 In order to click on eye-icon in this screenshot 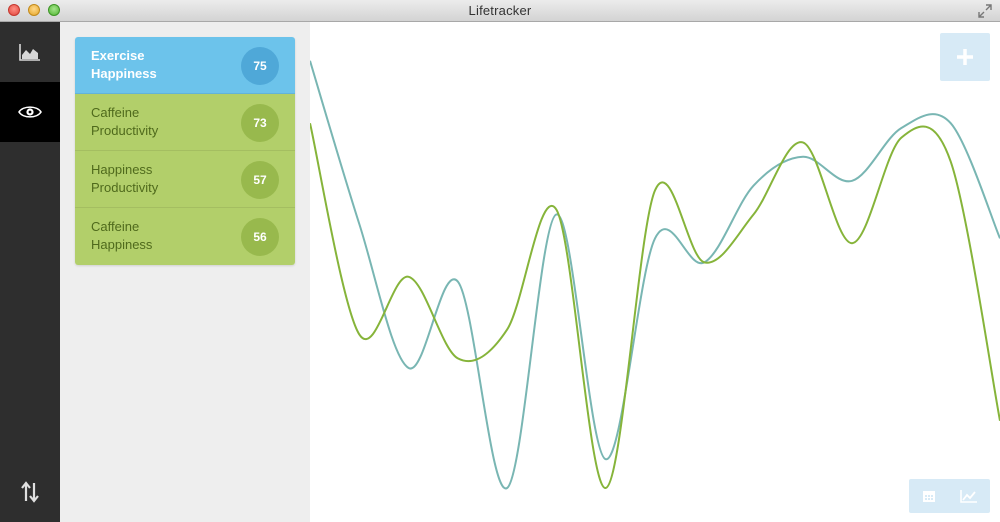, I will do `click(30, 112)`.